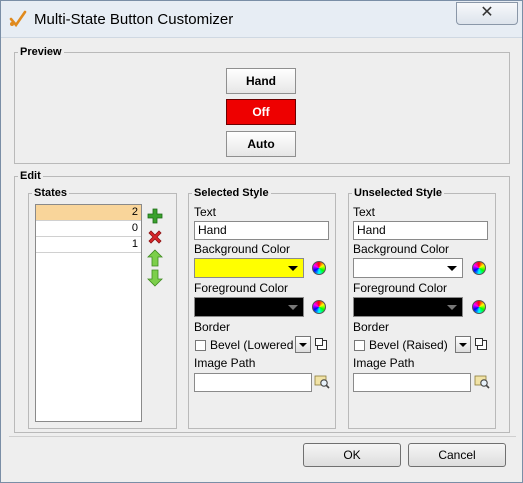 The image size is (523, 483). Describe the element at coordinates (364, 212) in the screenshot. I see `unselected-text-label: Text` at that location.